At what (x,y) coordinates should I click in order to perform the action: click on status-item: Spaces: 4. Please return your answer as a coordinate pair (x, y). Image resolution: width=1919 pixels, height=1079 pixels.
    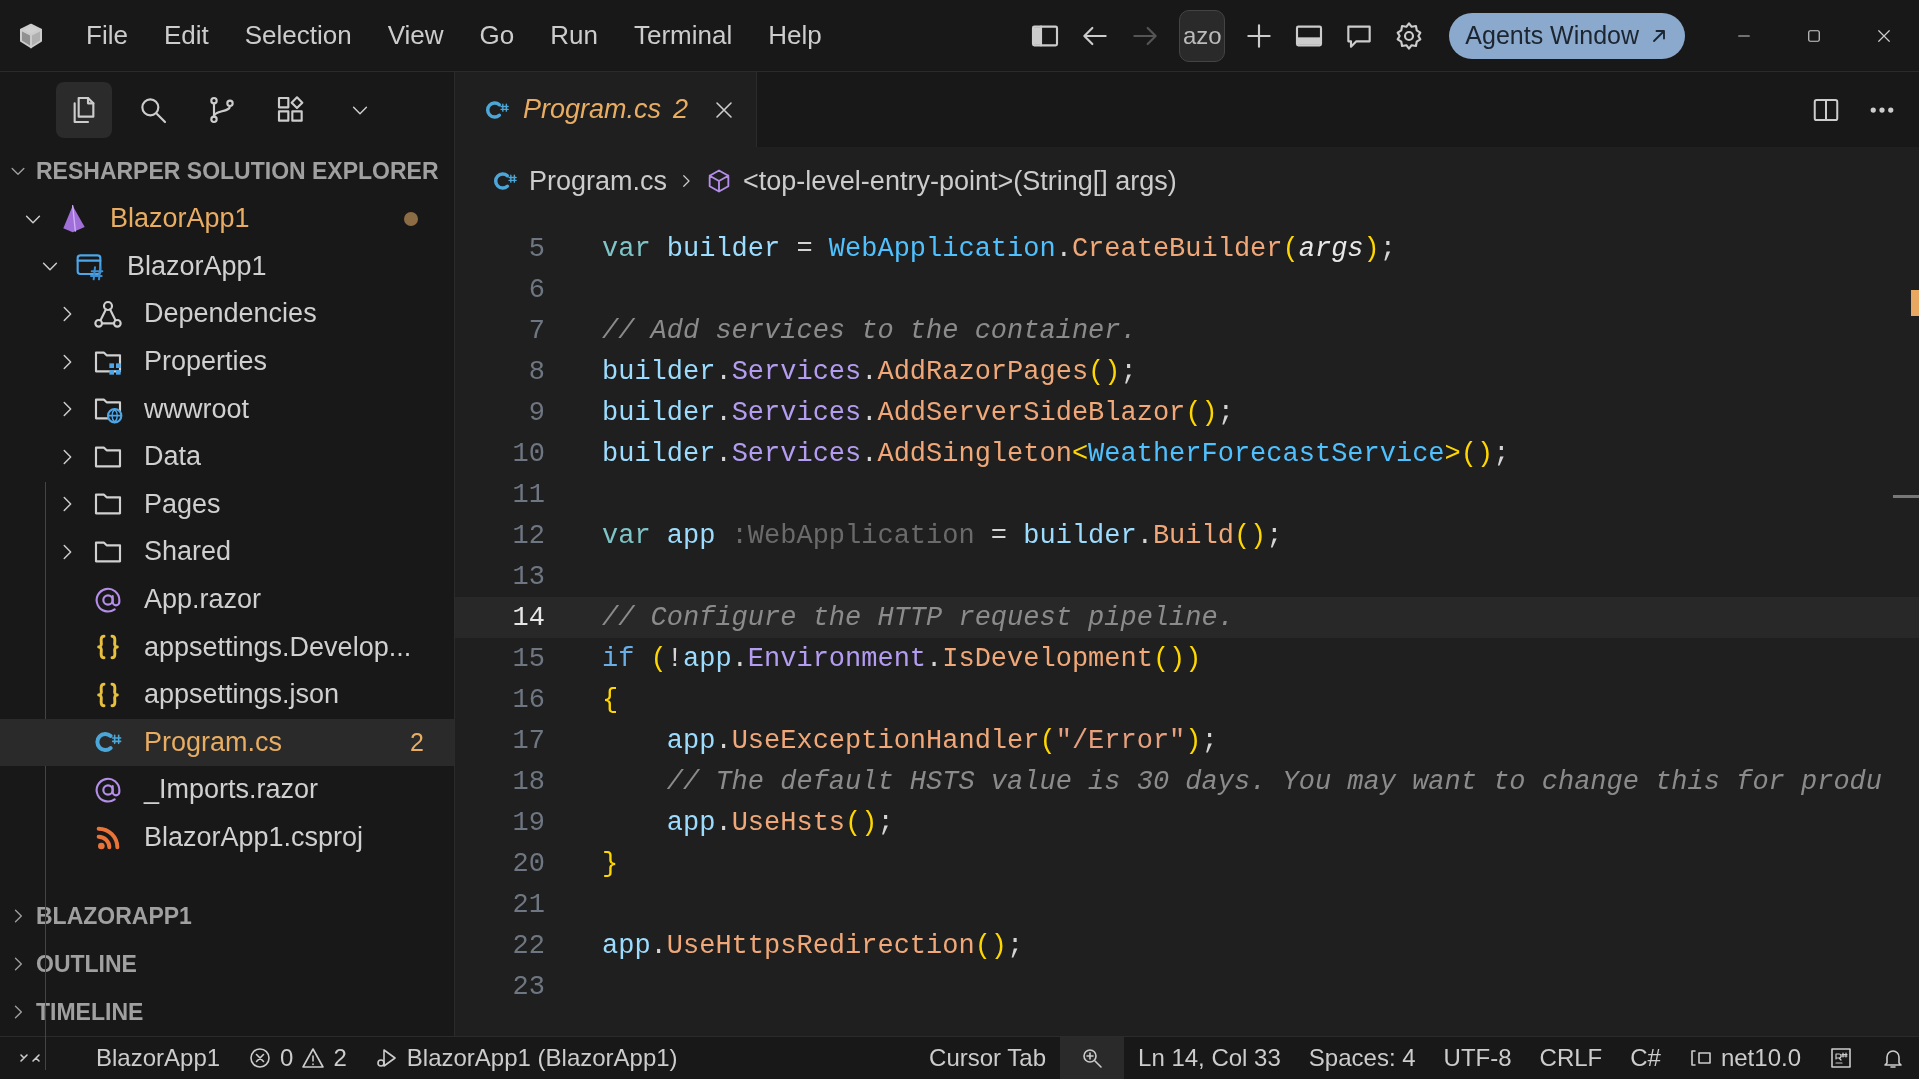
    Looking at the image, I should click on (1362, 1058).